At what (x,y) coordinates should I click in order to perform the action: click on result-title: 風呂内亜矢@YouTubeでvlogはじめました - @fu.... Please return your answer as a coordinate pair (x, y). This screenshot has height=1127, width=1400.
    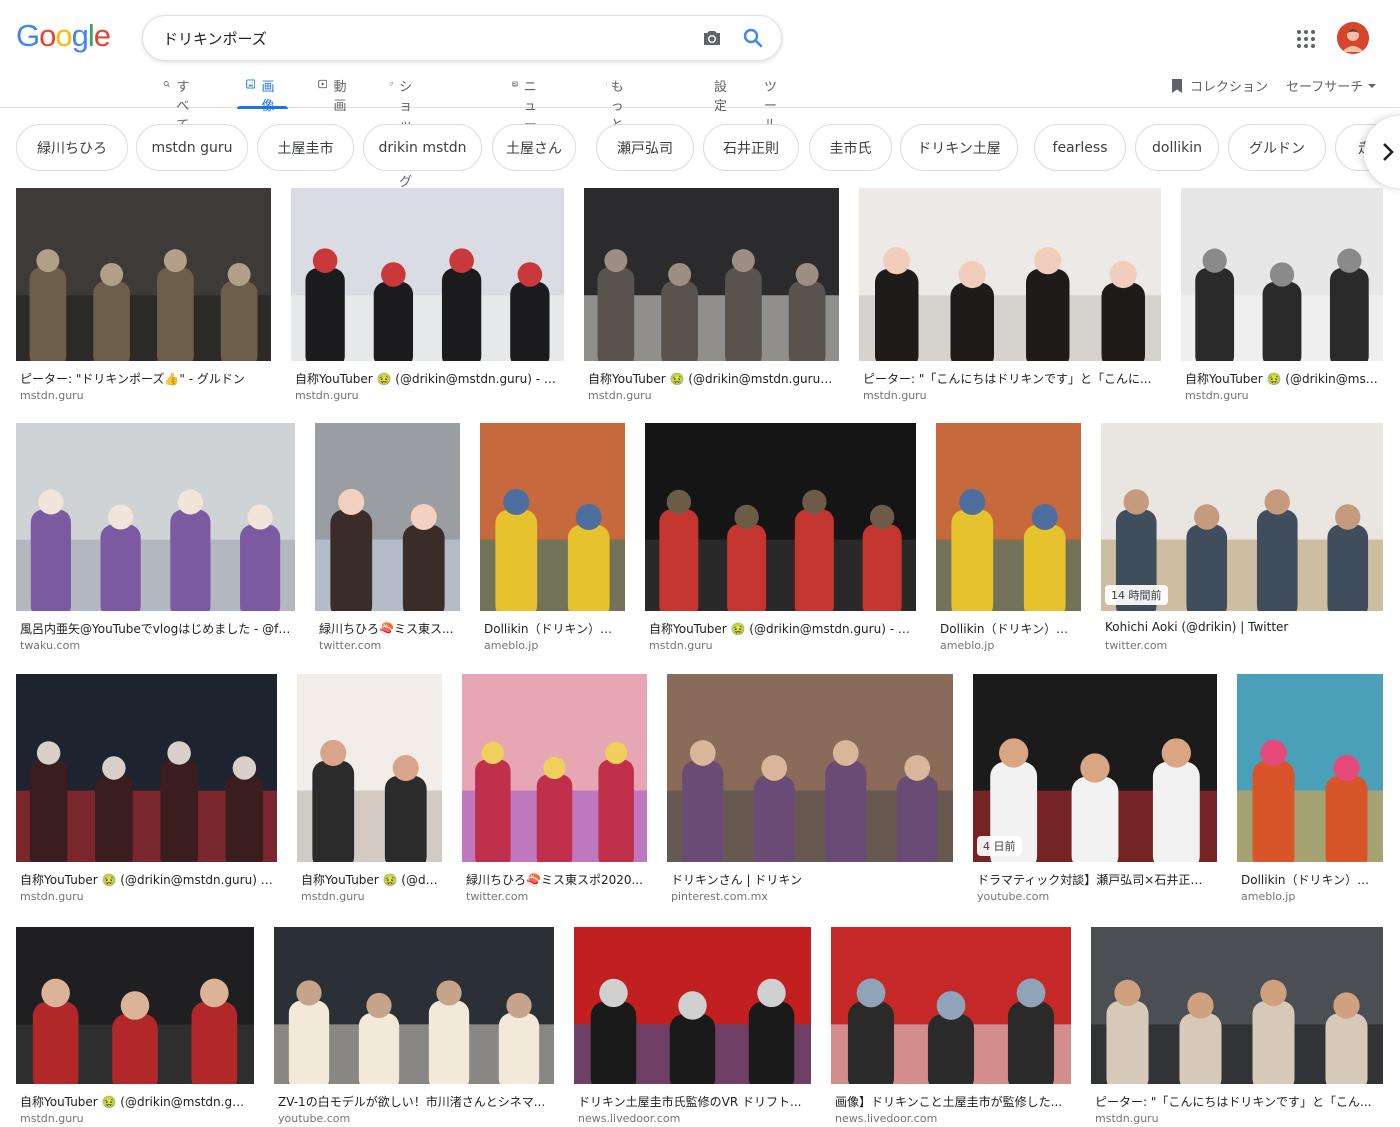
    Looking at the image, I should click on (155, 628).